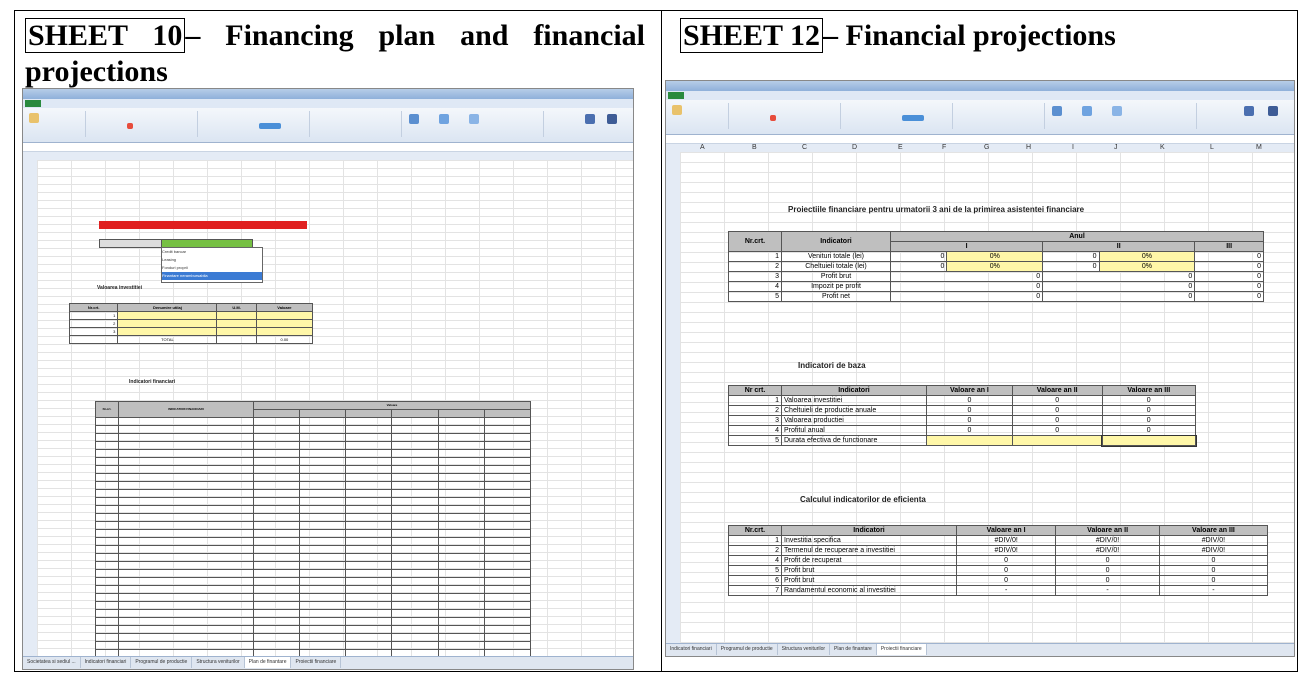 This screenshot has height=677, width=1309. What do you see at coordinates (461, 413) in the screenshot?
I see `ind-subheader` at bounding box center [461, 413].